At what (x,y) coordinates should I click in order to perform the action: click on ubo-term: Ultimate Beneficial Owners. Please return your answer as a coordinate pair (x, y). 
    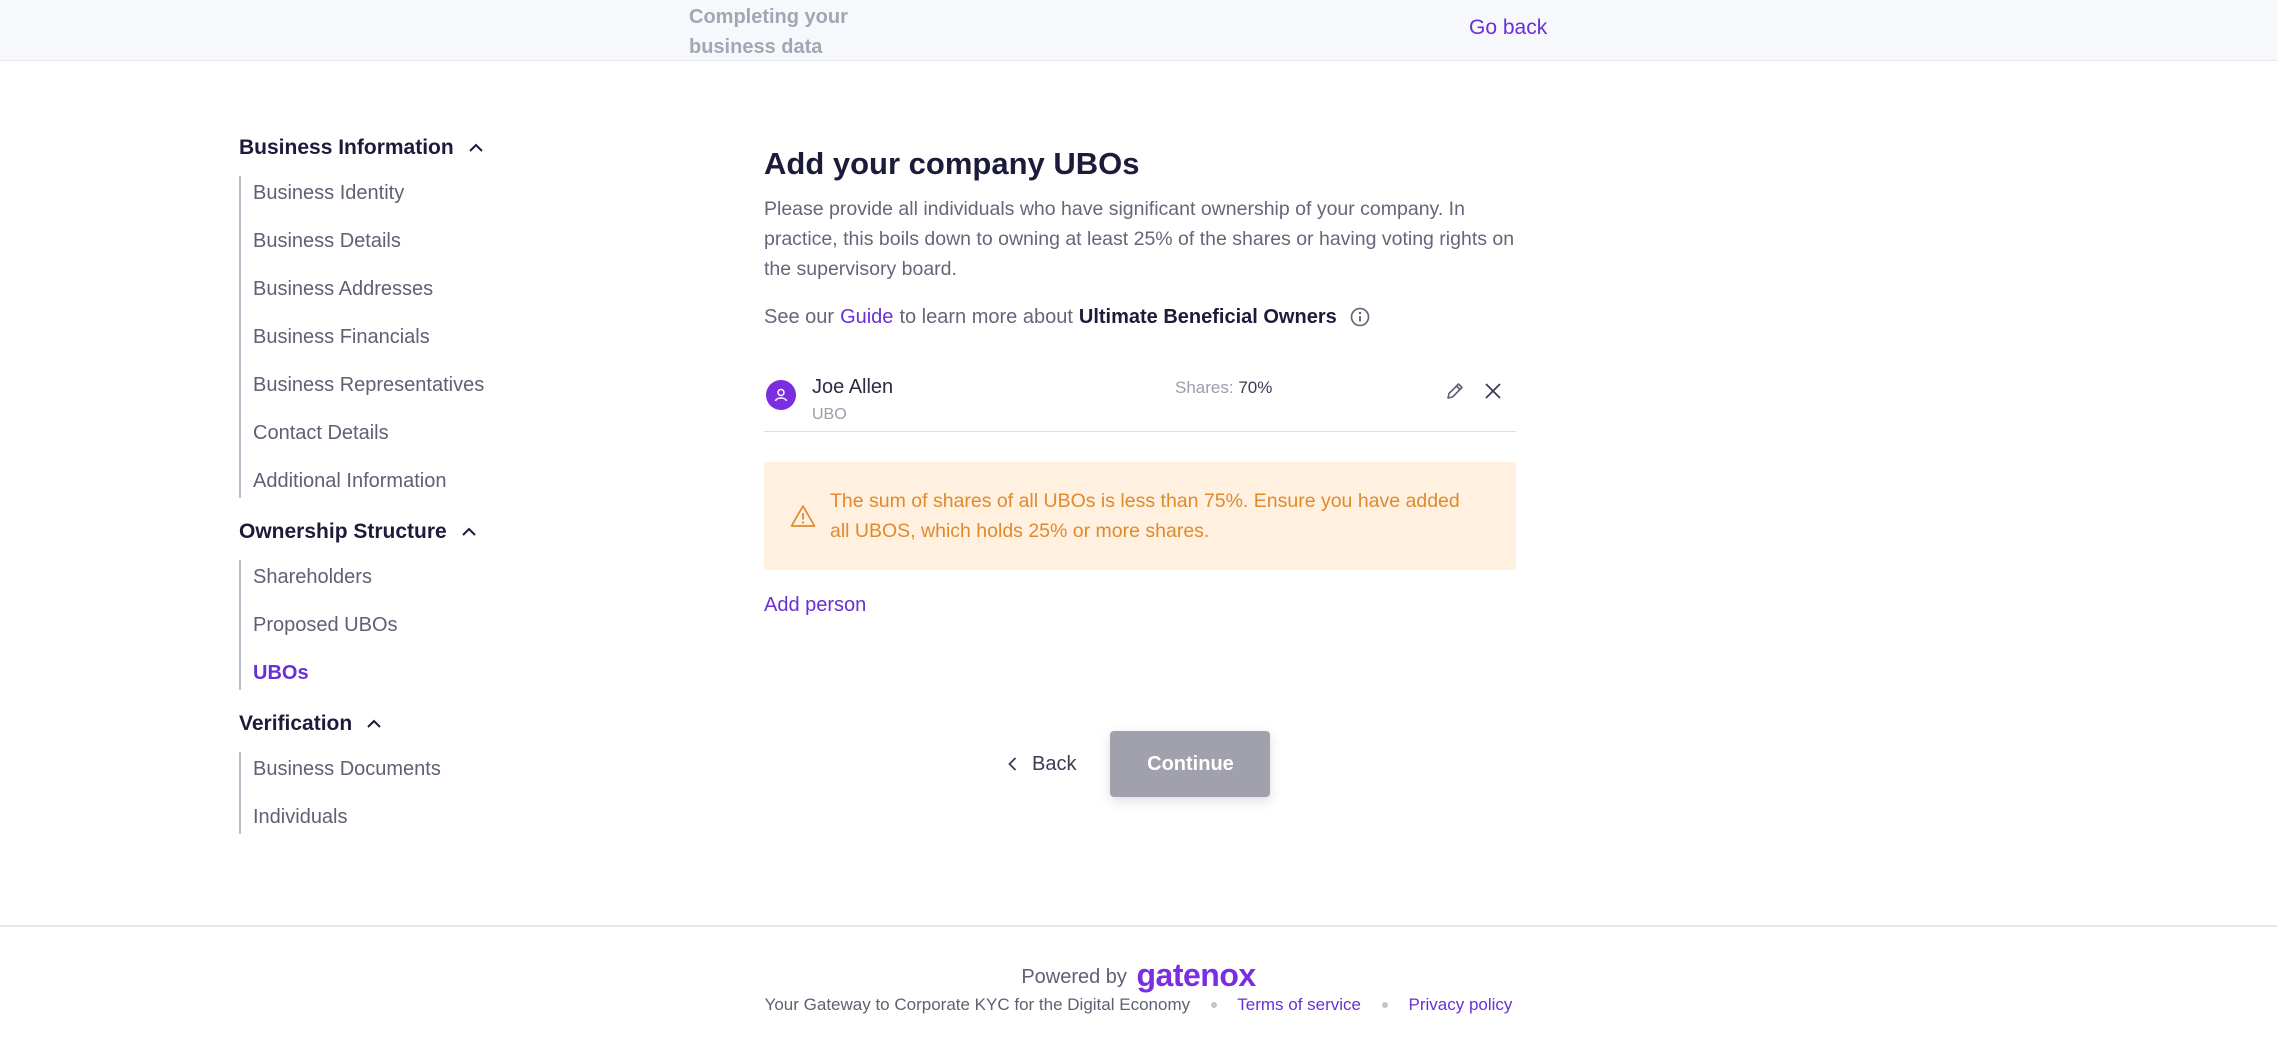
    Looking at the image, I should click on (1207, 317).